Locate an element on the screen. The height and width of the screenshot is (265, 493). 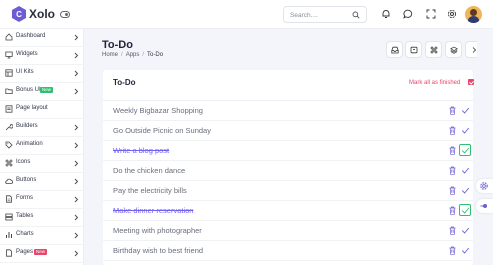
box-icon is located at coordinates (414, 50).